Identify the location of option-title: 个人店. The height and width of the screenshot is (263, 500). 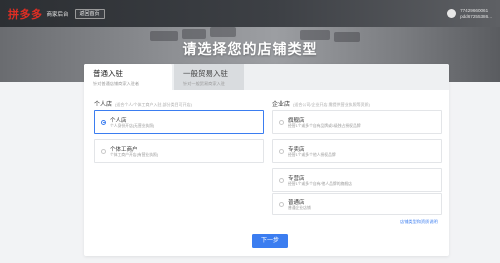
(118, 121).